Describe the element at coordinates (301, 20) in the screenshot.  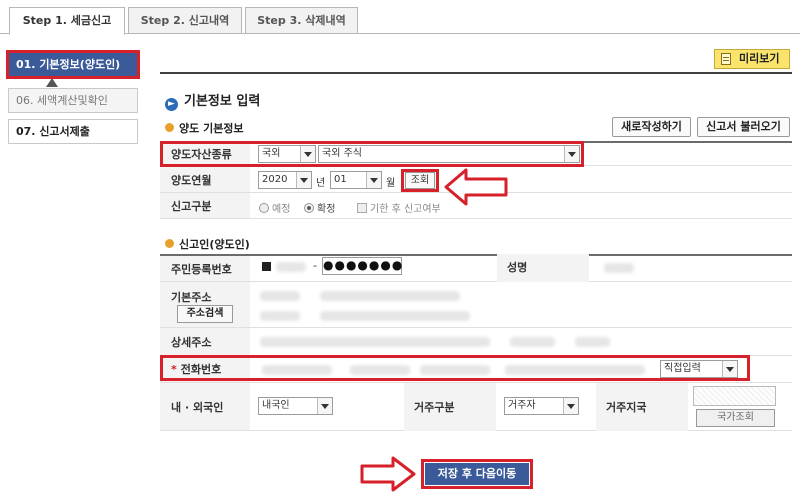
I see `tab-step3: Step 3. 삭제내역` at that location.